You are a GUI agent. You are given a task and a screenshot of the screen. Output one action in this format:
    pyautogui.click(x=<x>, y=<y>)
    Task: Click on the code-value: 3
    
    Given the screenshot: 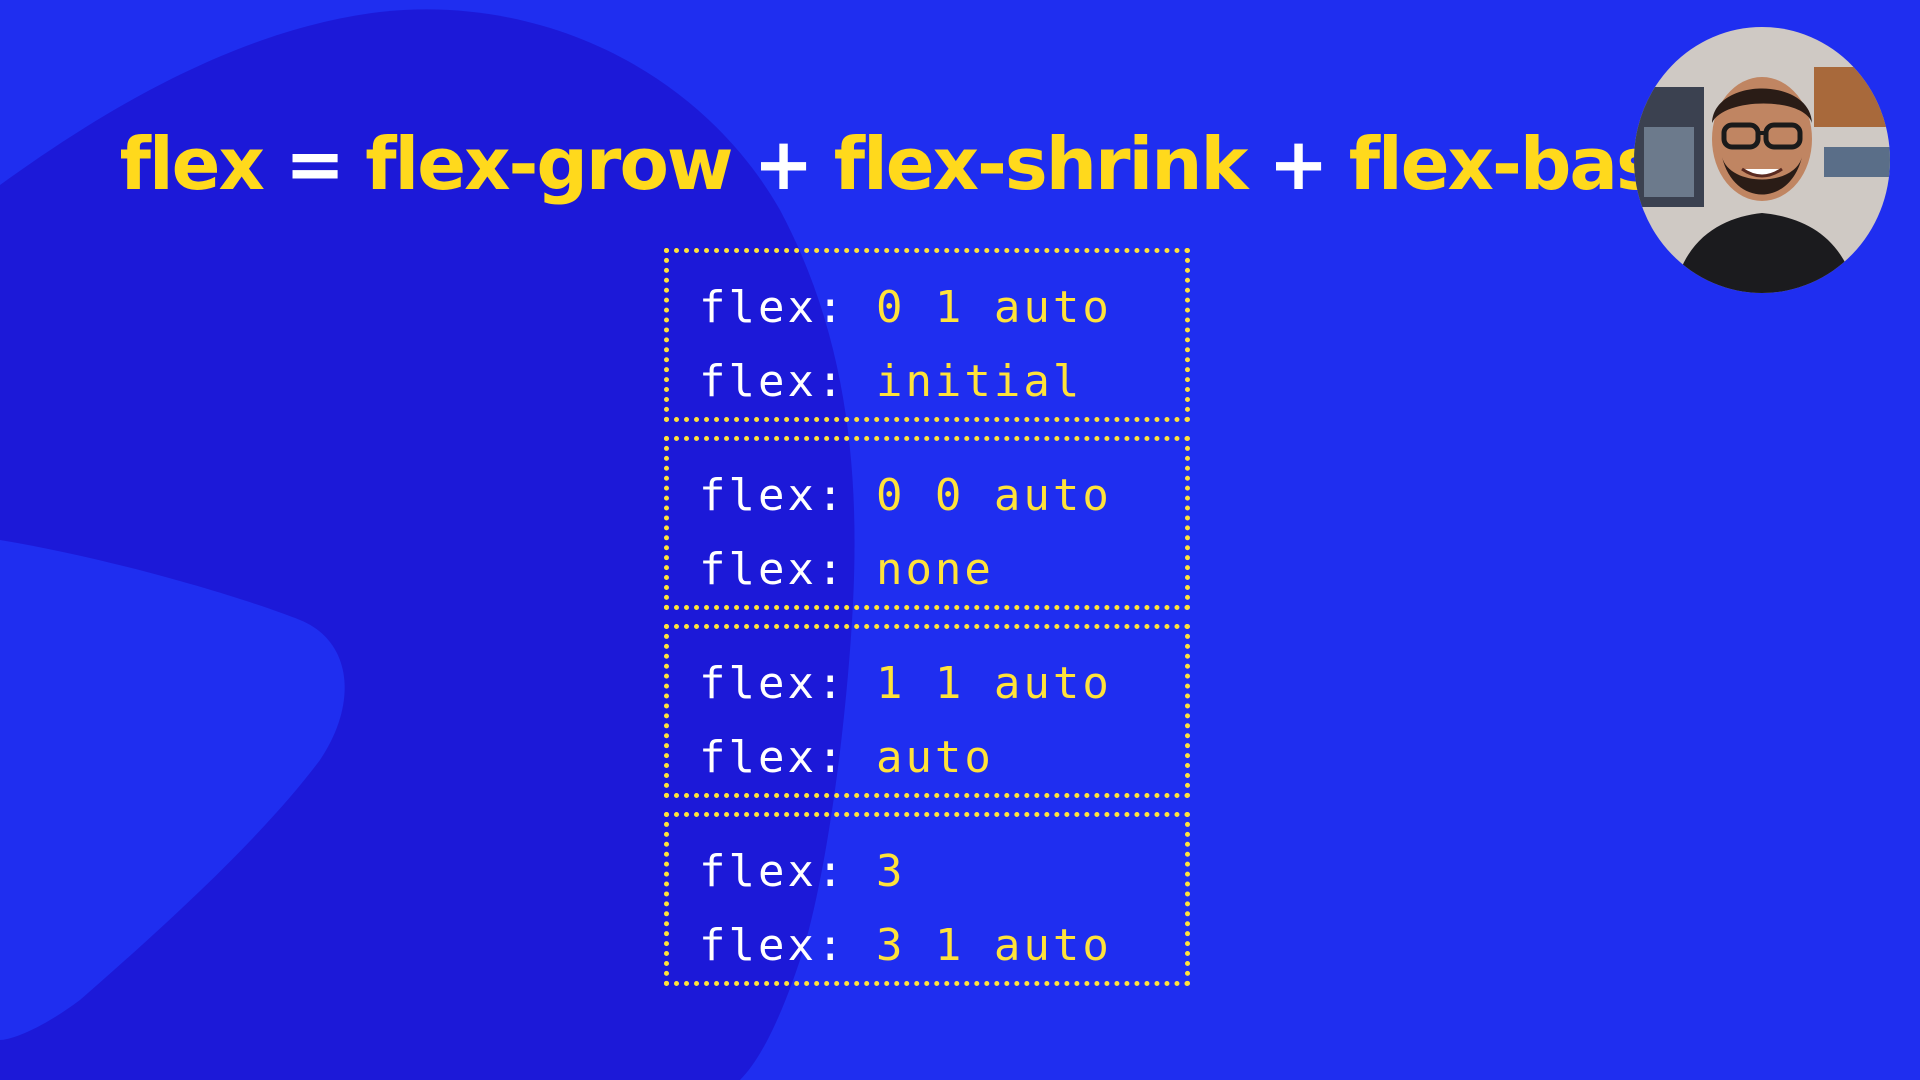 What is the action you would take?
    pyautogui.click(x=890, y=871)
    